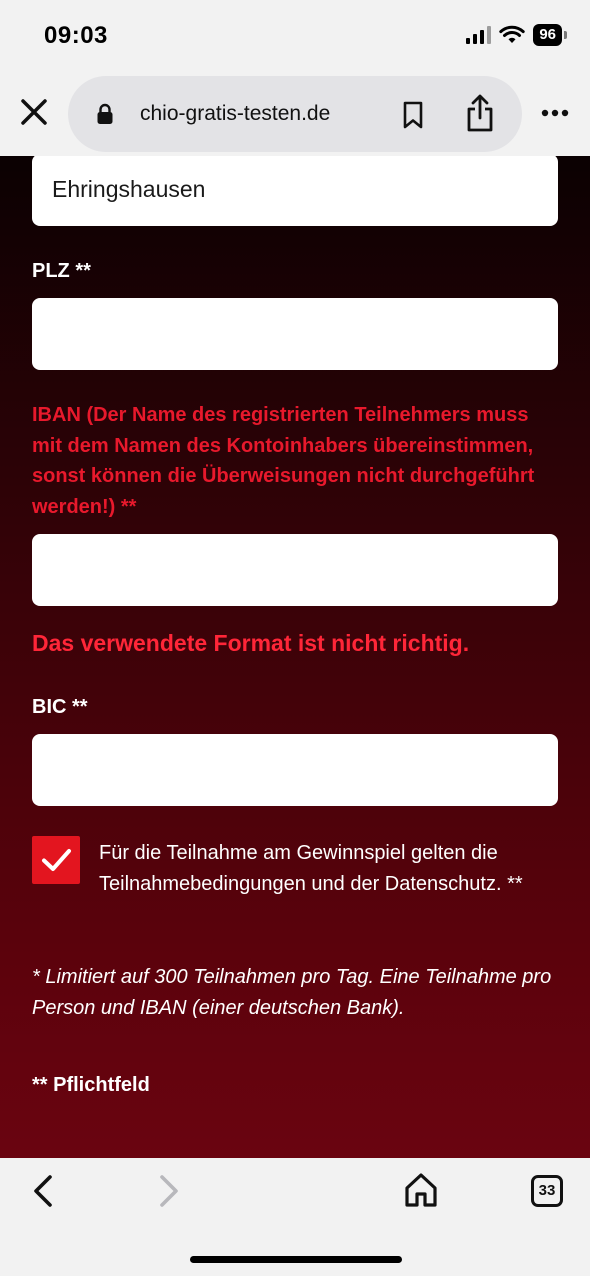 The image size is (590, 1276). I want to click on battery-indicator: 96, so click(550, 35).